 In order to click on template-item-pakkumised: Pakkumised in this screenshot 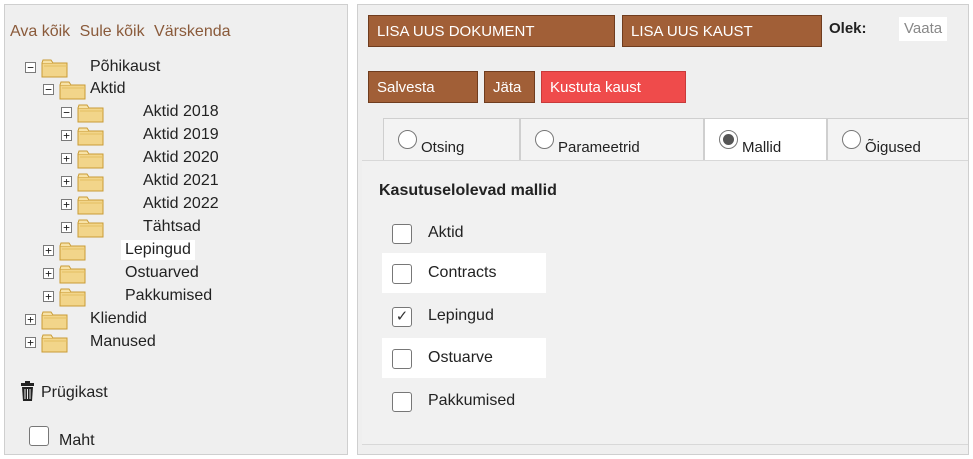, I will do `click(464, 401)`.